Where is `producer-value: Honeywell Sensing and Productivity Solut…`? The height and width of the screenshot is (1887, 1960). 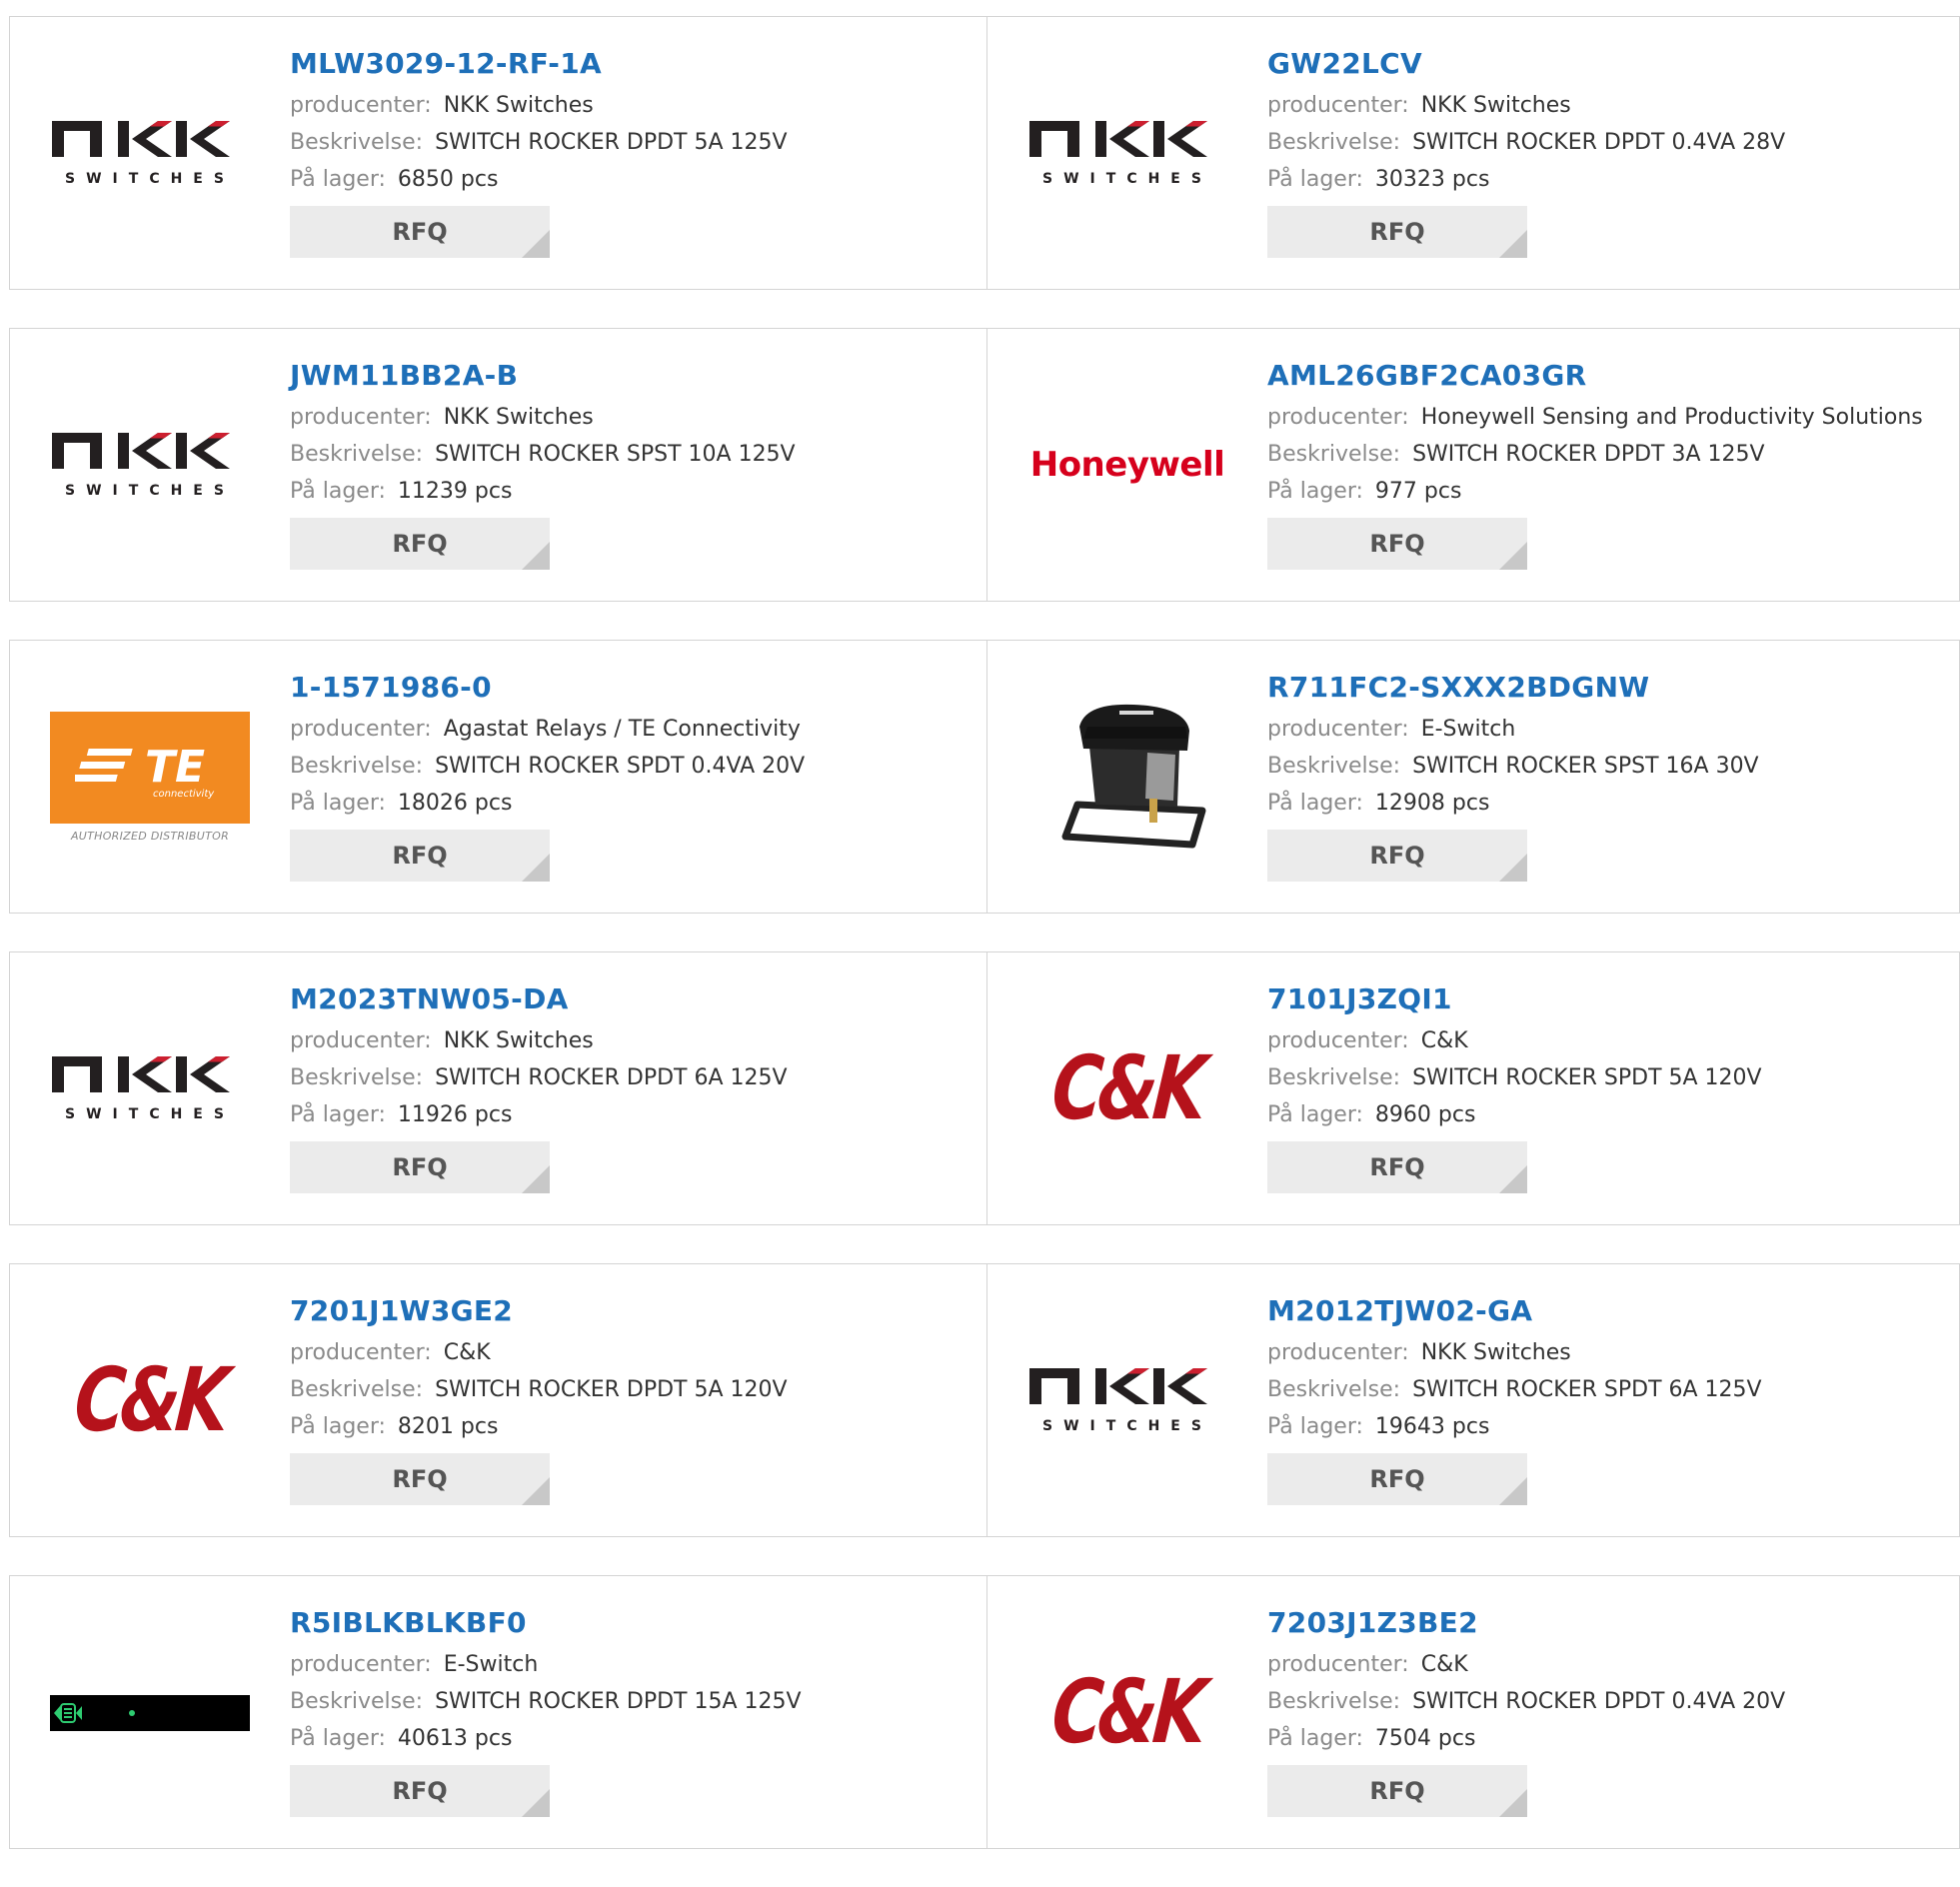 producer-value: Honeywell Sensing and Productivity Solut… is located at coordinates (1671, 417).